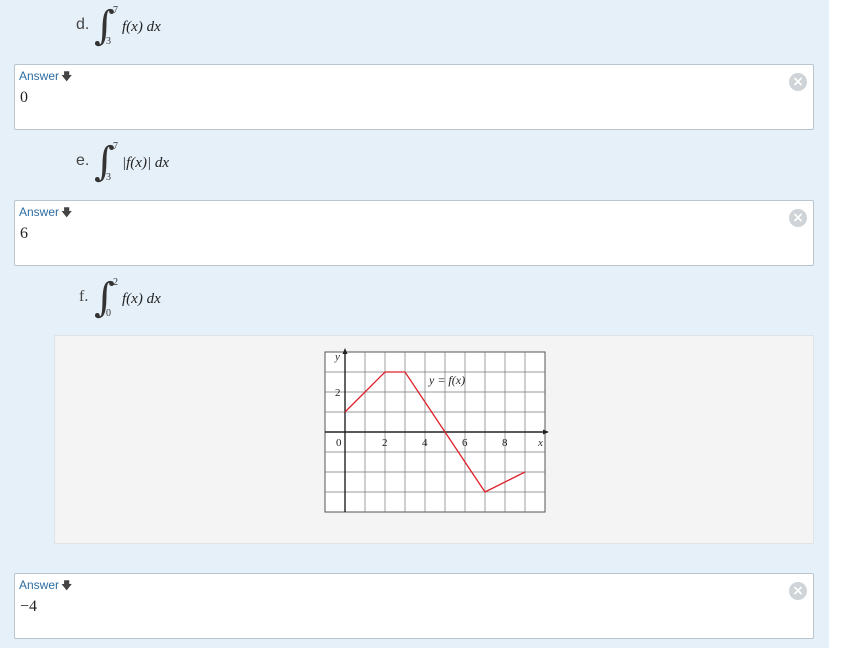 The image size is (844, 648). What do you see at coordinates (115, 282) in the screenshot?
I see `upper-limit: 2` at bounding box center [115, 282].